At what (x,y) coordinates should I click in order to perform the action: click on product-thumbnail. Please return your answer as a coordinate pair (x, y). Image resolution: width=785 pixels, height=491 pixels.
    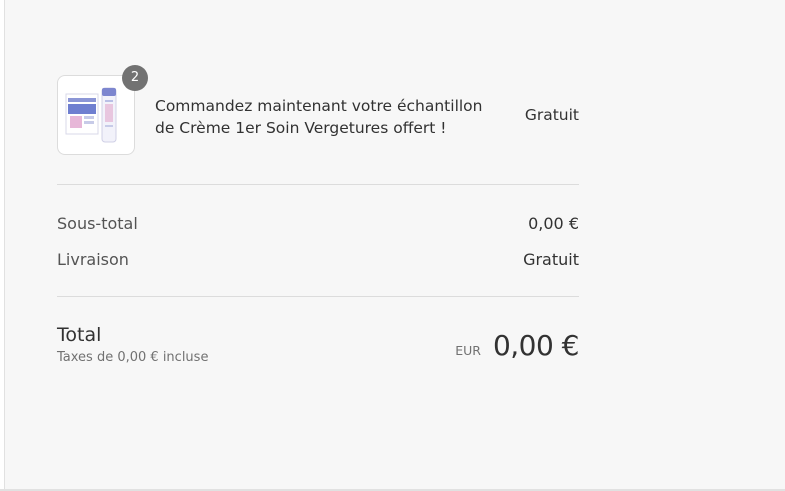
    Looking at the image, I should click on (96, 115).